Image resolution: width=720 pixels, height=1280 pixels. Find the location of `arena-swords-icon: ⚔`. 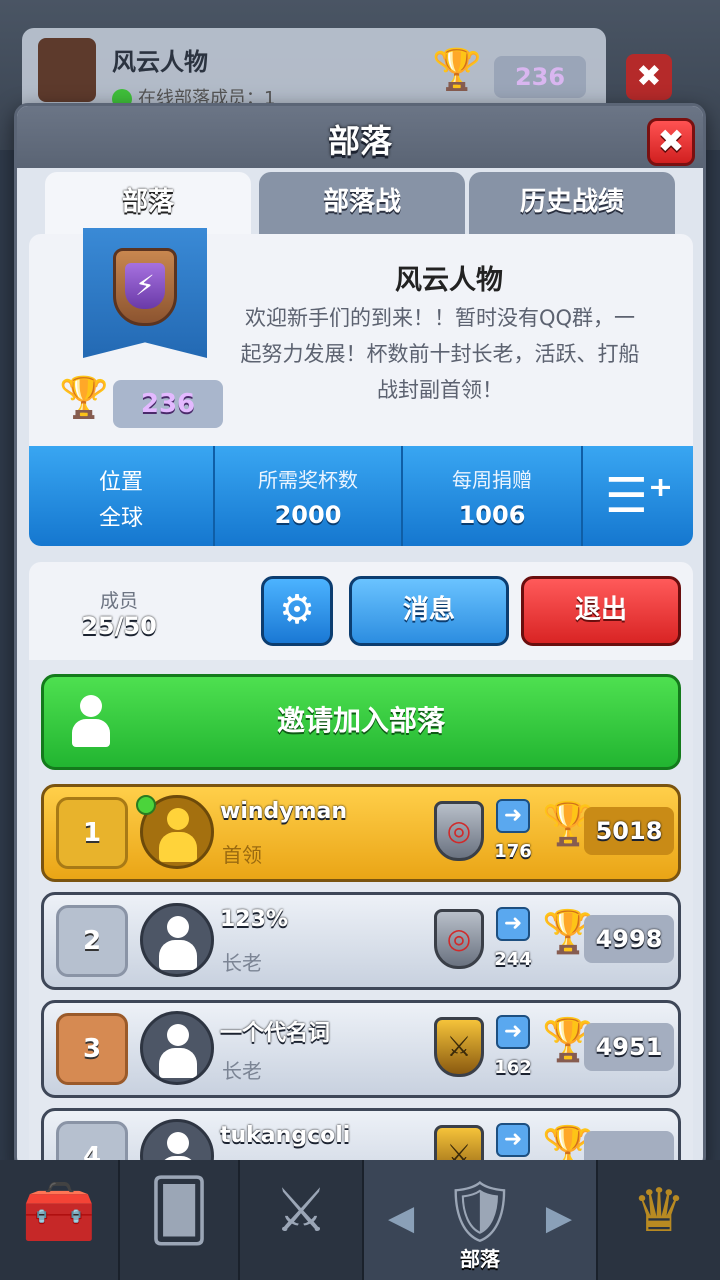

arena-swords-icon: ⚔ is located at coordinates (459, 1047).